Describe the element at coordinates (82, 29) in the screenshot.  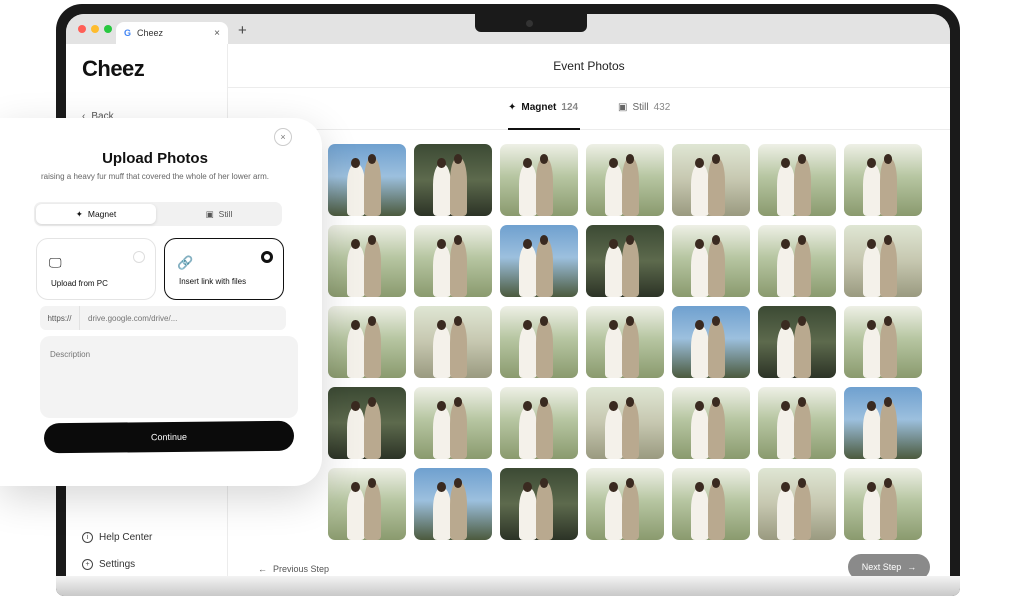
I see `close-window-button` at that location.